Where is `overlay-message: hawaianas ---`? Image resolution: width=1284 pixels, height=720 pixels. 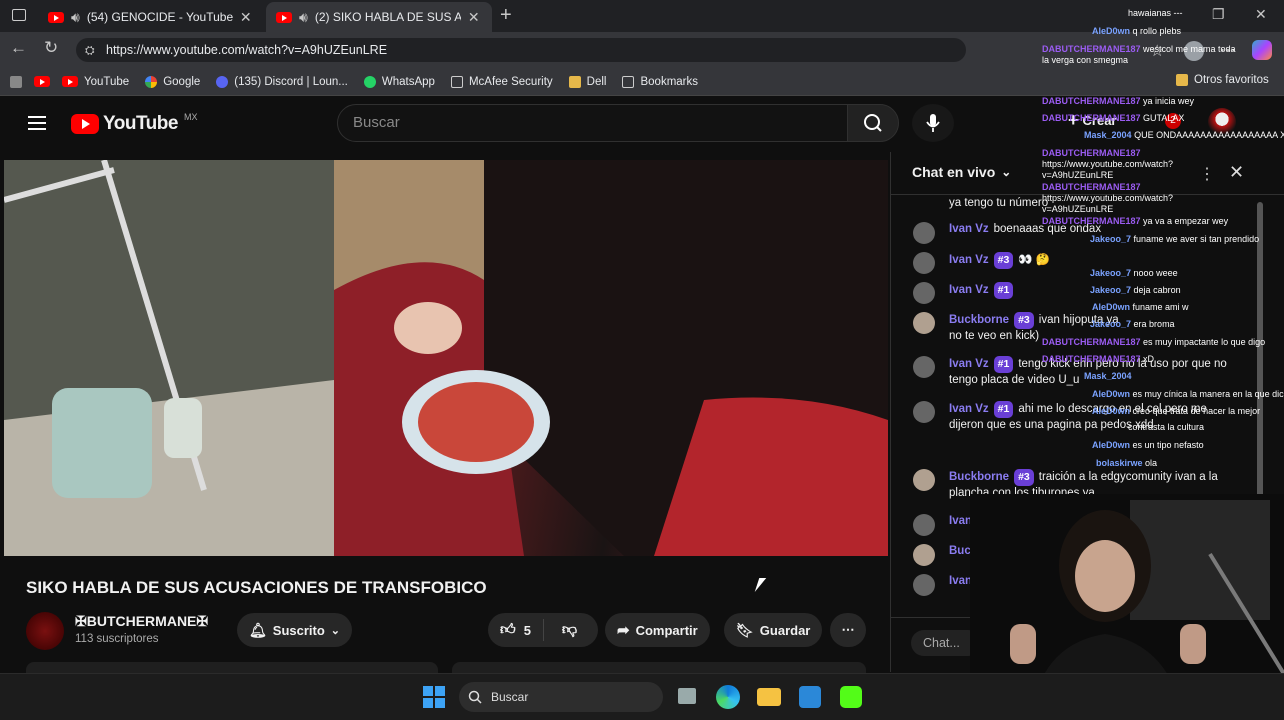
overlay-message: hawaianas --- is located at coordinates (1155, 13).